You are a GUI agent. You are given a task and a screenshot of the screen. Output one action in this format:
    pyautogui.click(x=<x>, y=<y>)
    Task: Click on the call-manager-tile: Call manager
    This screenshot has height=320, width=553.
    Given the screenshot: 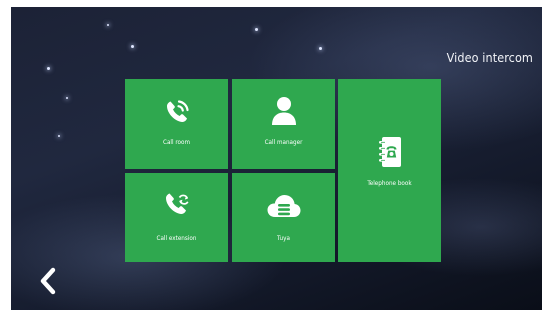 What is the action you would take?
    pyautogui.click(x=283, y=124)
    